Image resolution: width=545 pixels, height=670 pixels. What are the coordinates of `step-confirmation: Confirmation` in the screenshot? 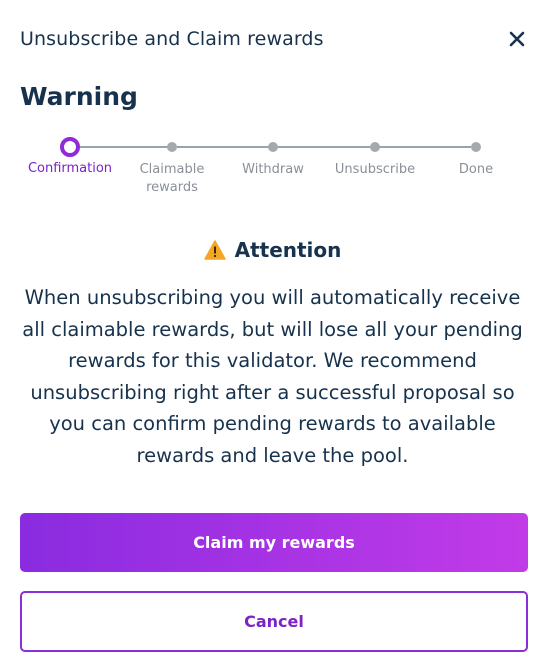 It's located at (70, 157).